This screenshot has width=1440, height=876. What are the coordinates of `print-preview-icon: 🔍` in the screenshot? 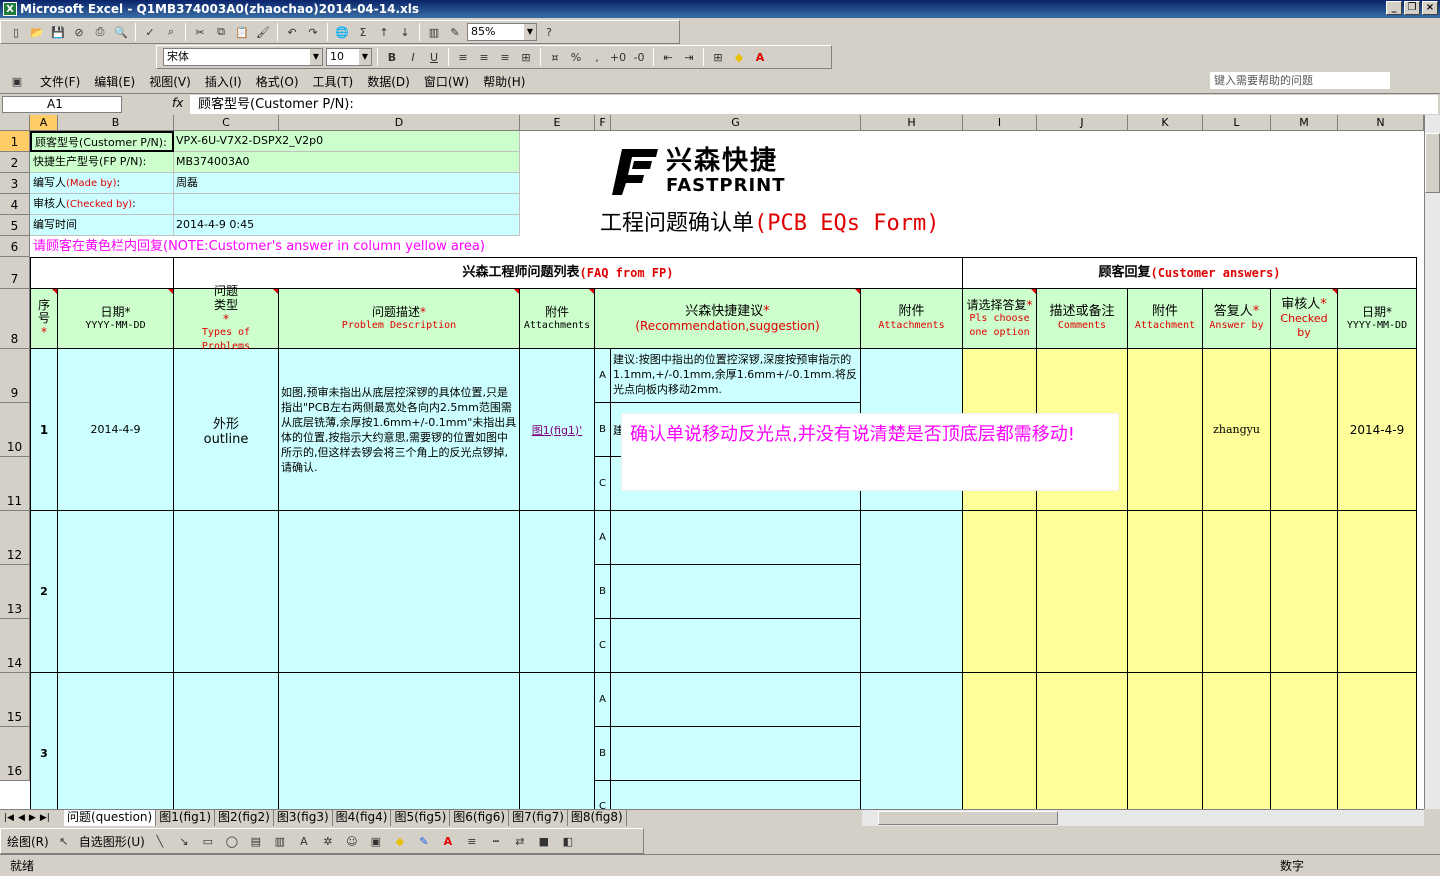 It's located at (121, 32).